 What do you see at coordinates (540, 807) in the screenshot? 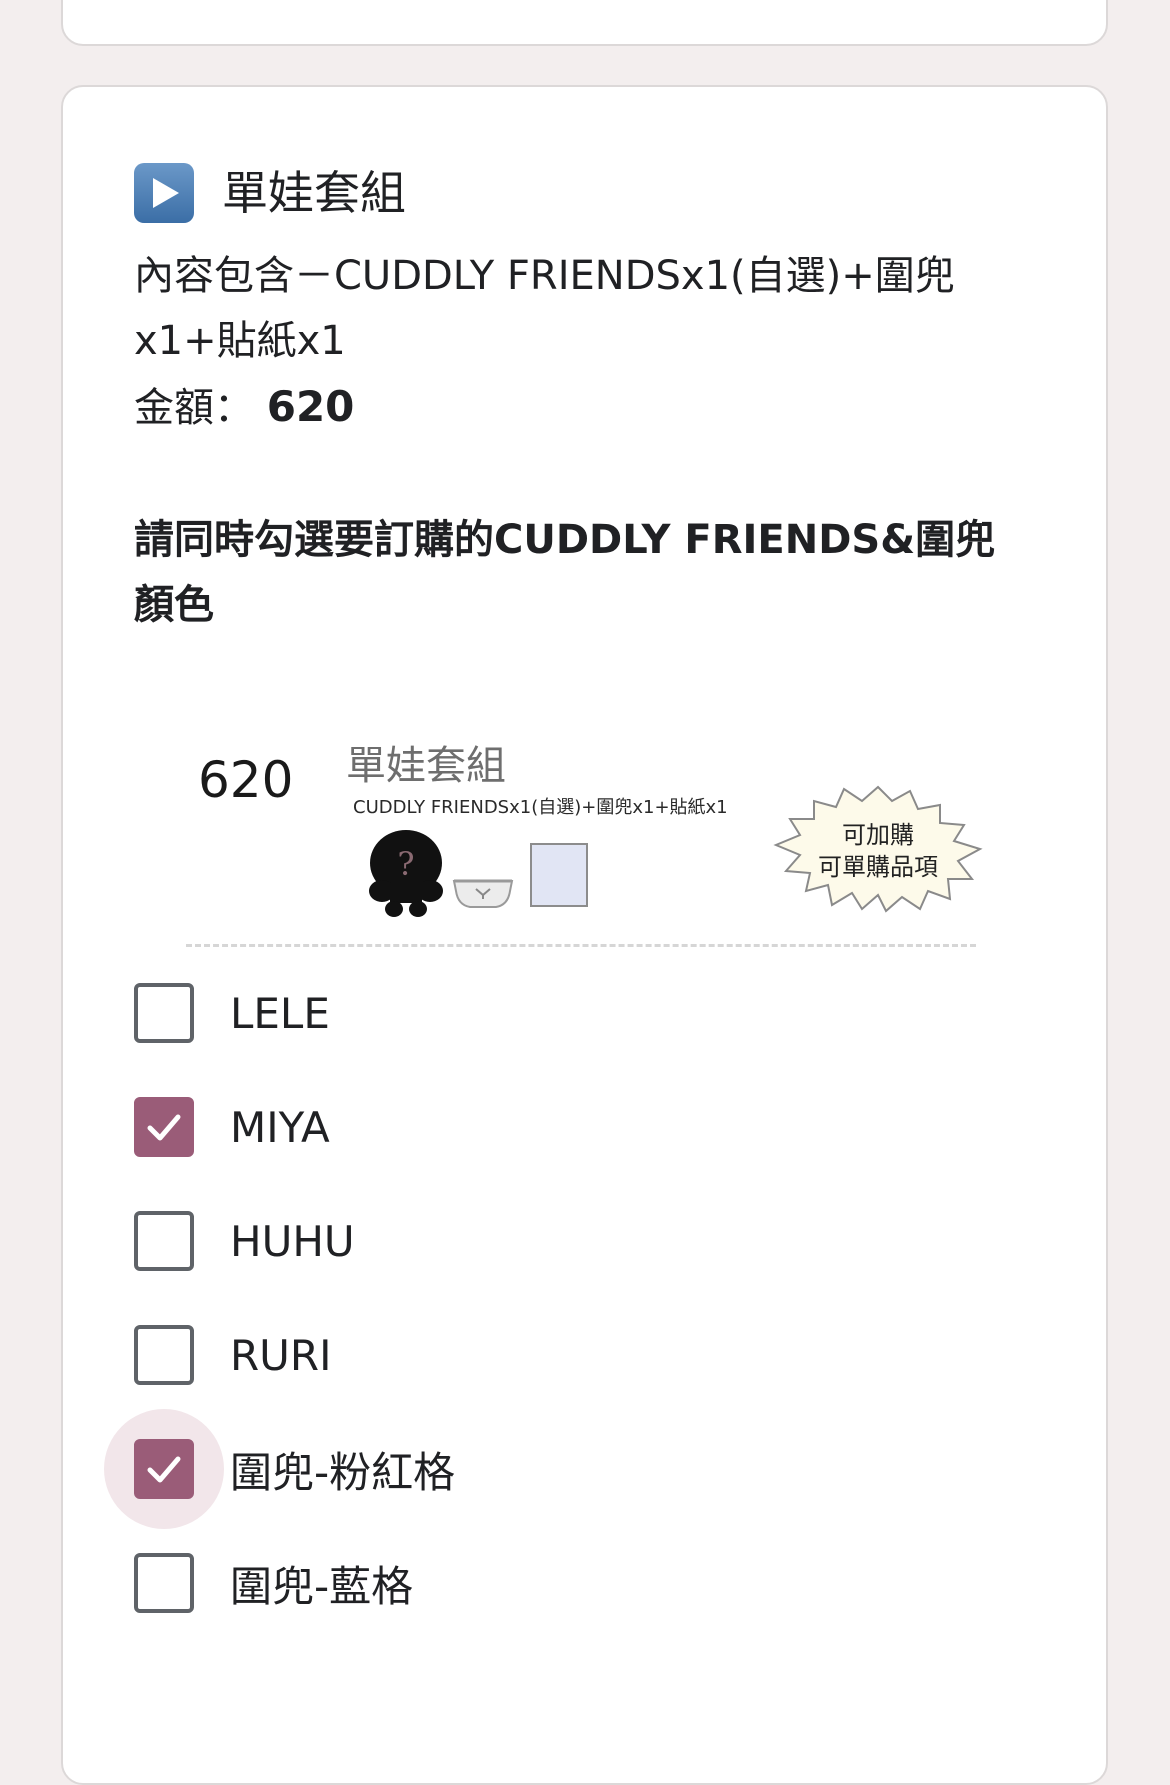
I see `image-subtitle: CUDDLY FRIENDSx1(自選)+圍兜x1+貼紙x1` at bounding box center [540, 807].